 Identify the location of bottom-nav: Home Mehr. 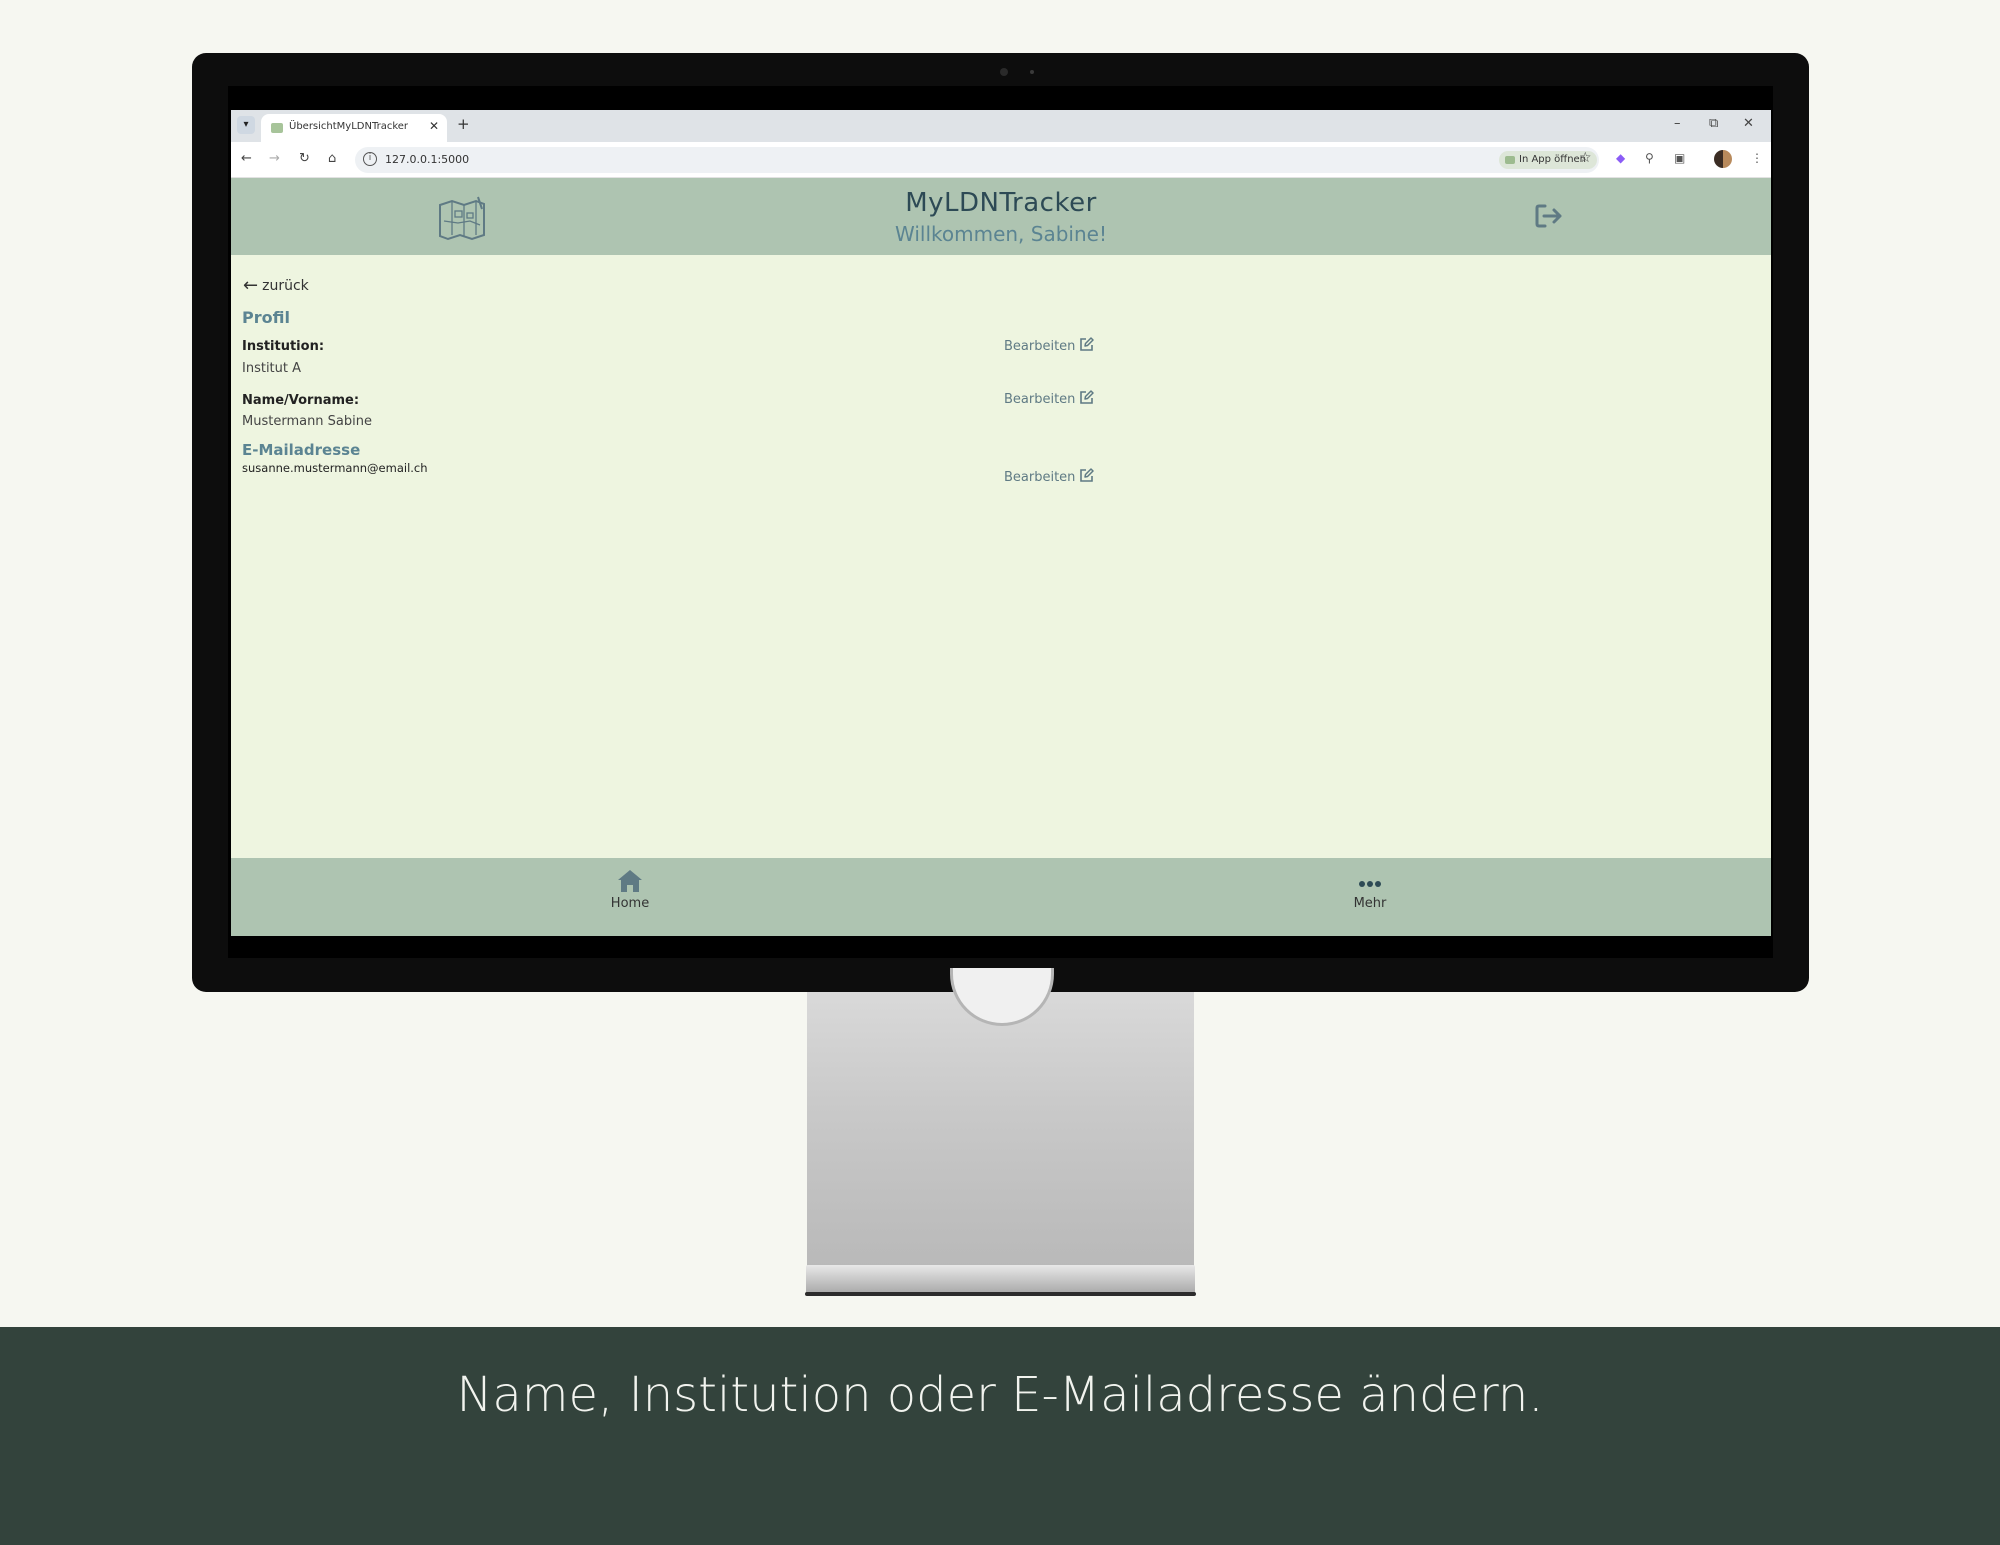
(1001, 897).